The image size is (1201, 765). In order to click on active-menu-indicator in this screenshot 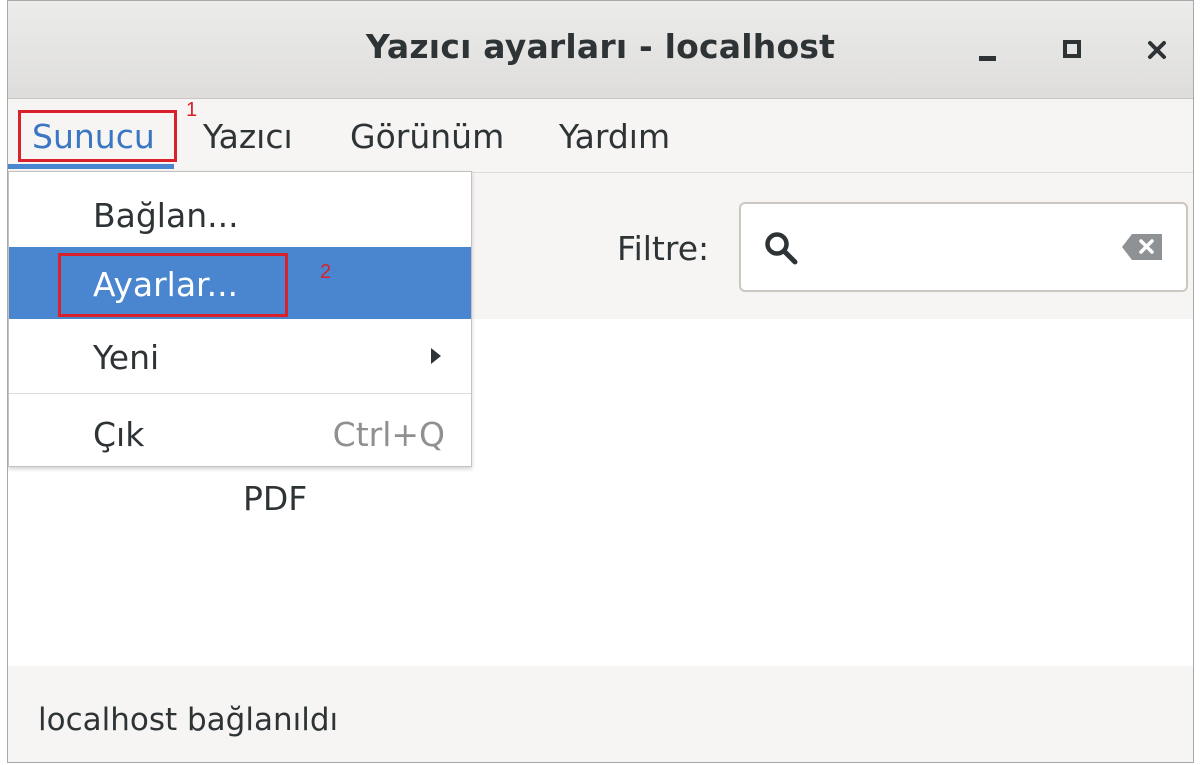, I will do `click(91, 166)`.